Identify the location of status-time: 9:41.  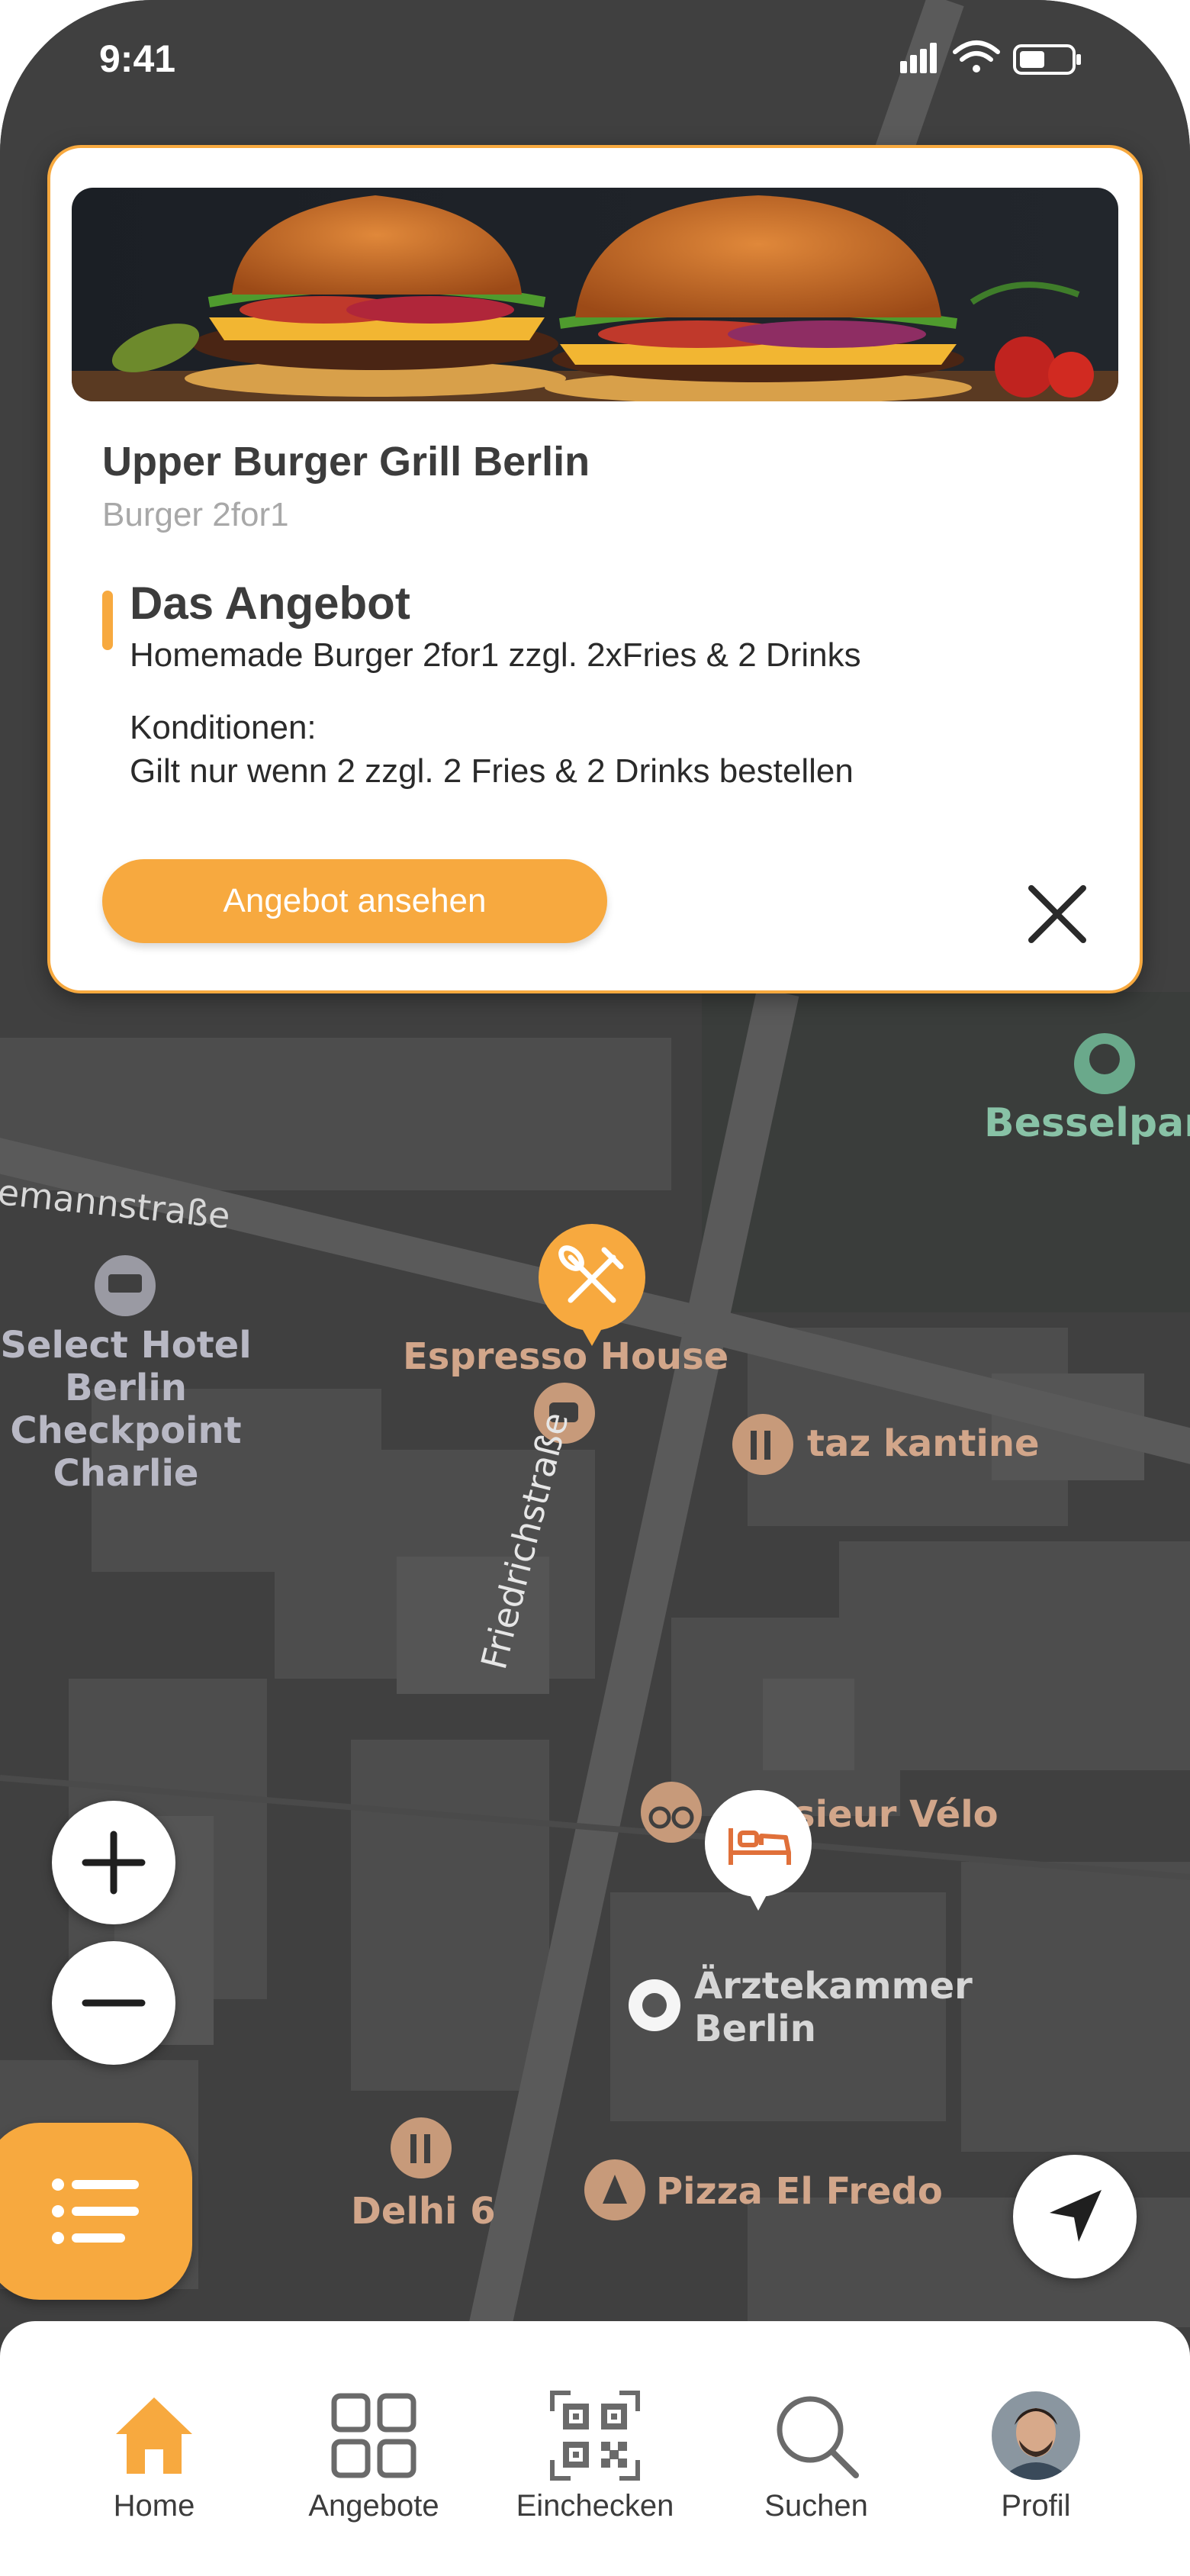
(137, 58).